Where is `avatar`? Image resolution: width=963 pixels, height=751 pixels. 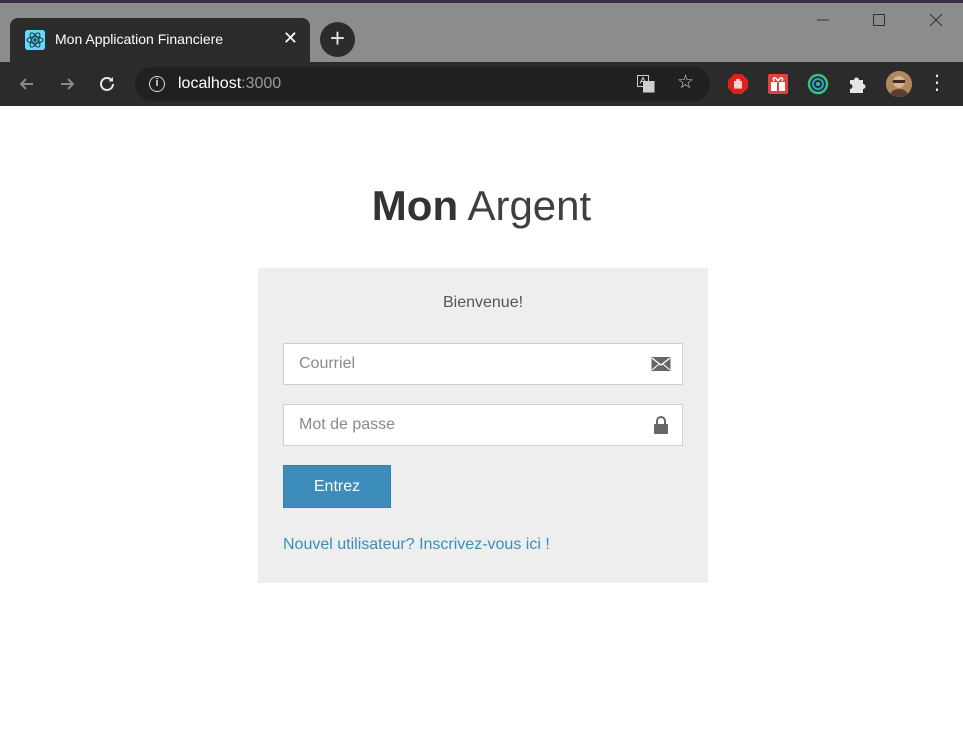
avatar is located at coordinates (899, 84).